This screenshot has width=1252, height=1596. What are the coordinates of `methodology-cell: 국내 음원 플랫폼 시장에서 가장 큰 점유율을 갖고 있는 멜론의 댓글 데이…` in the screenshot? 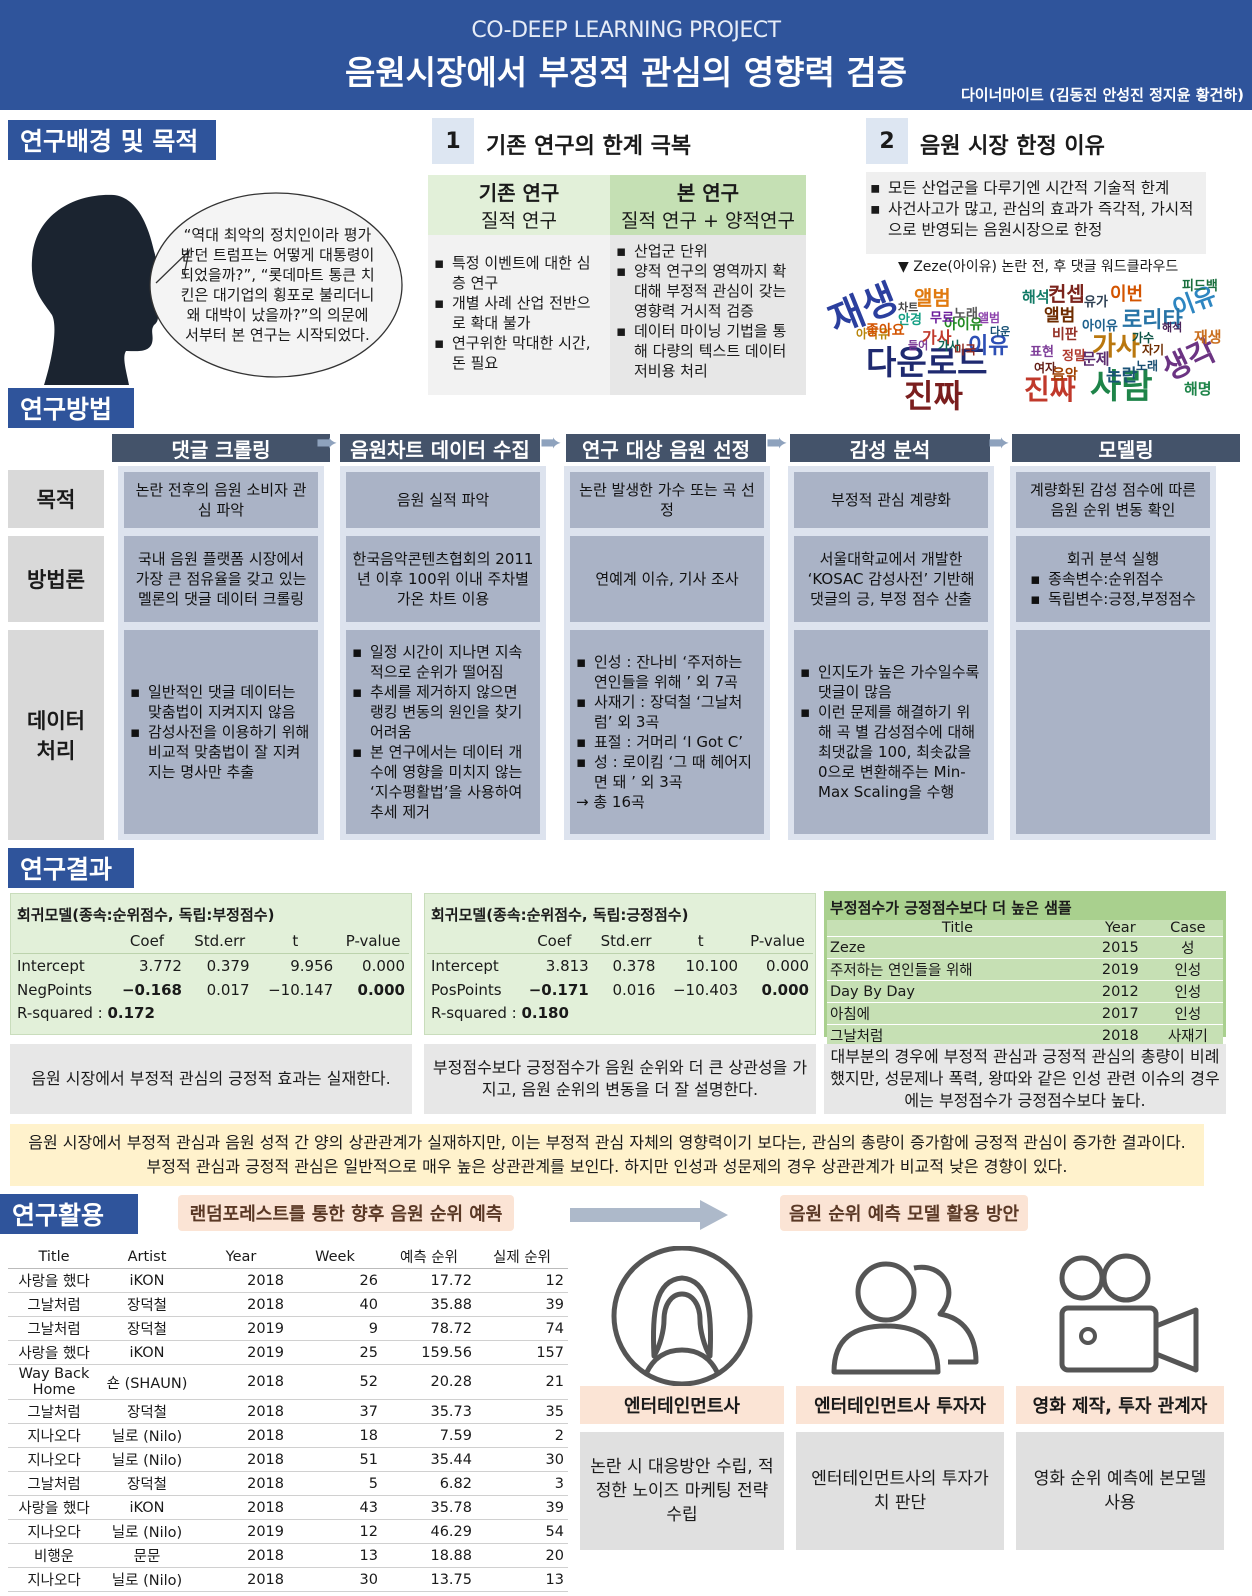 It's located at (221, 579).